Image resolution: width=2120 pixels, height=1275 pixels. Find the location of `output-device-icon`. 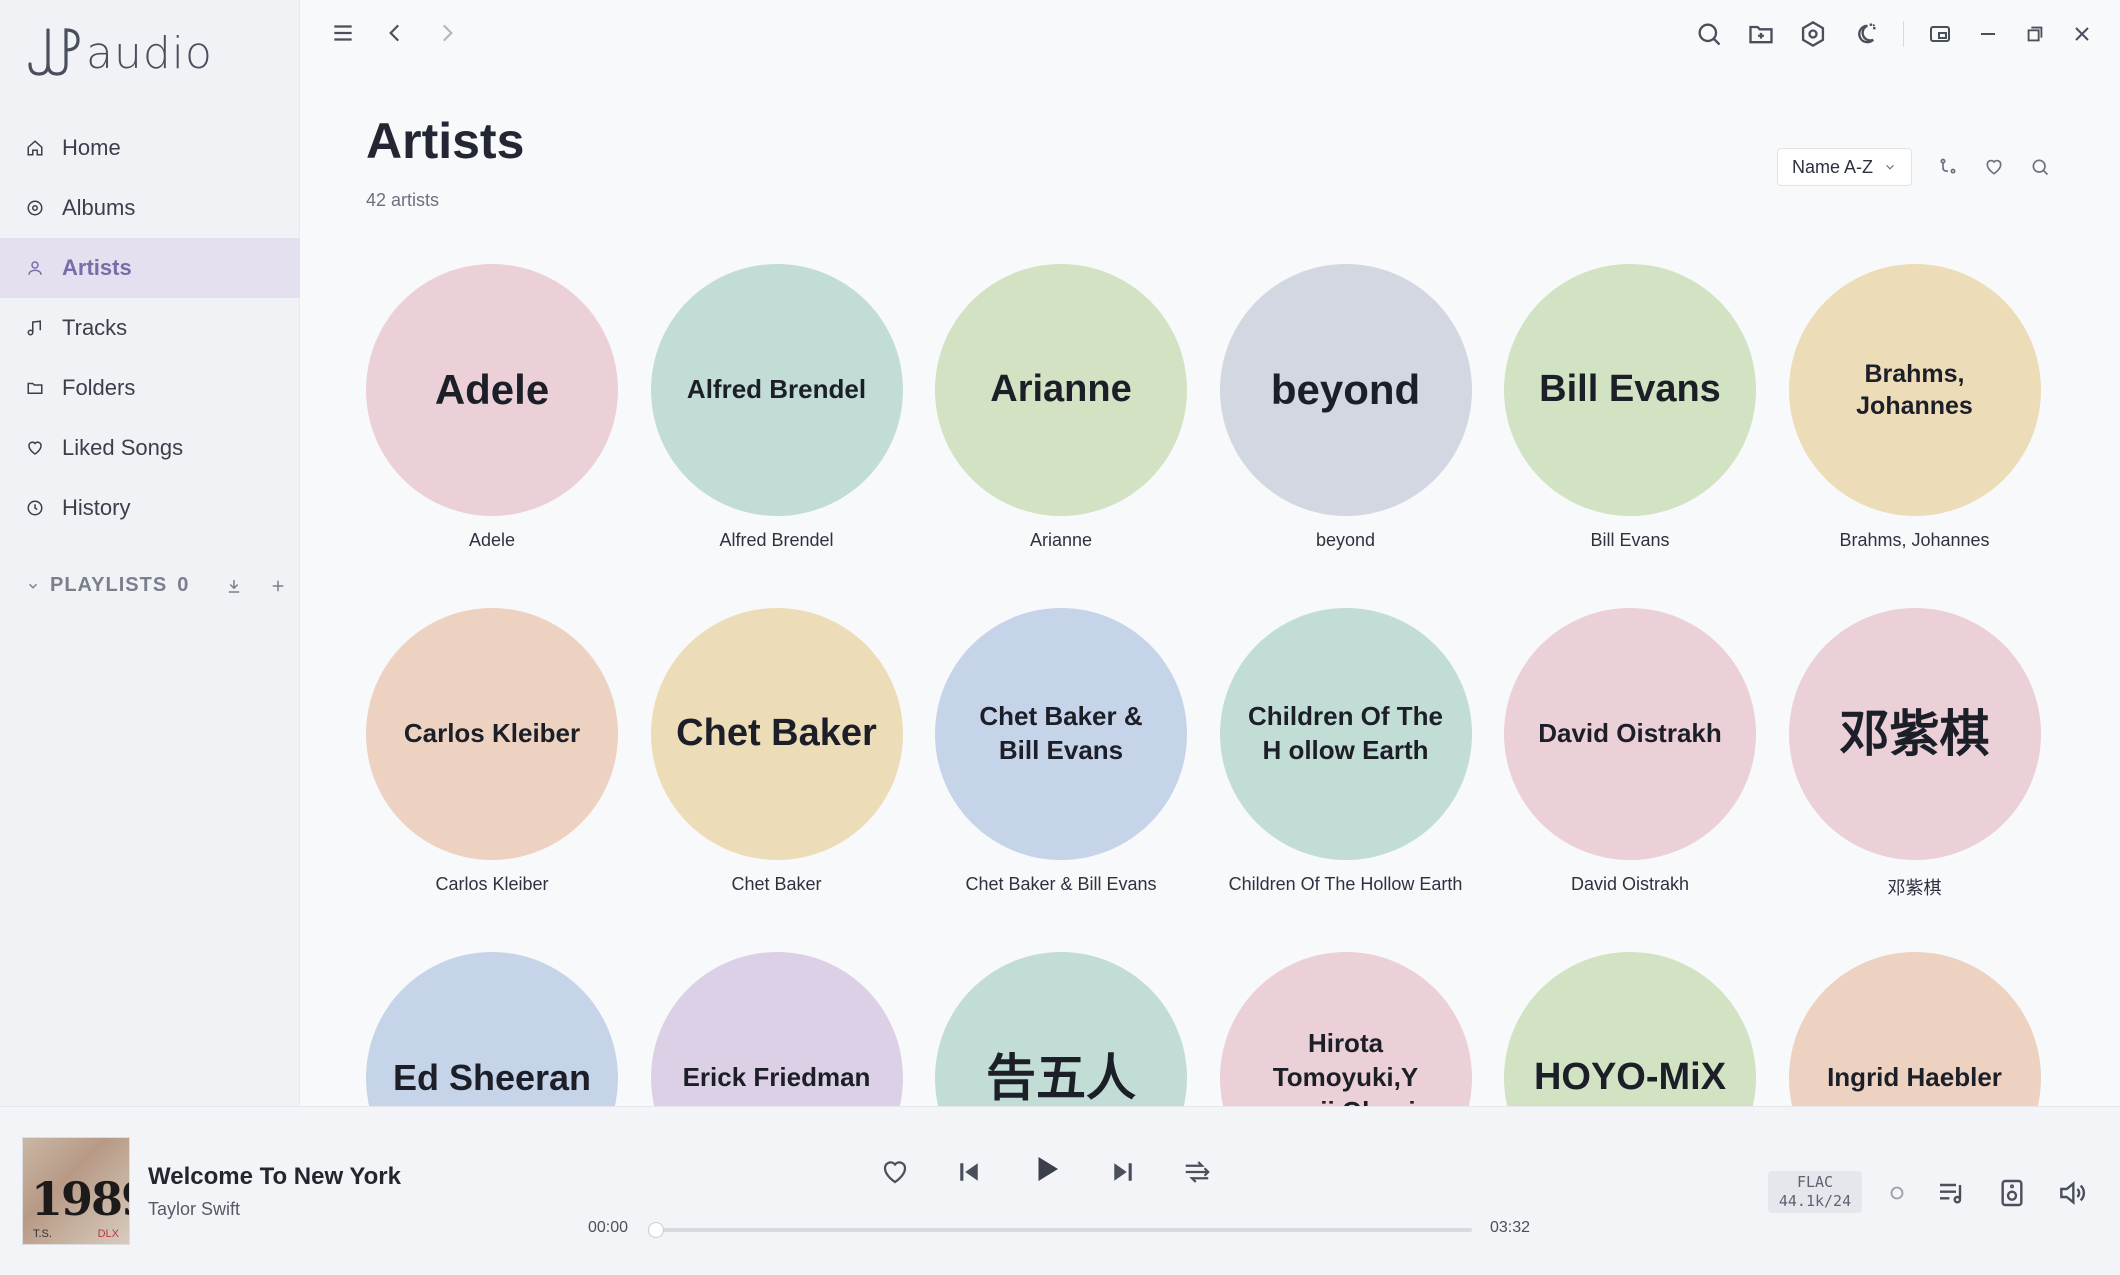

output-device-icon is located at coordinates (2012, 1193).